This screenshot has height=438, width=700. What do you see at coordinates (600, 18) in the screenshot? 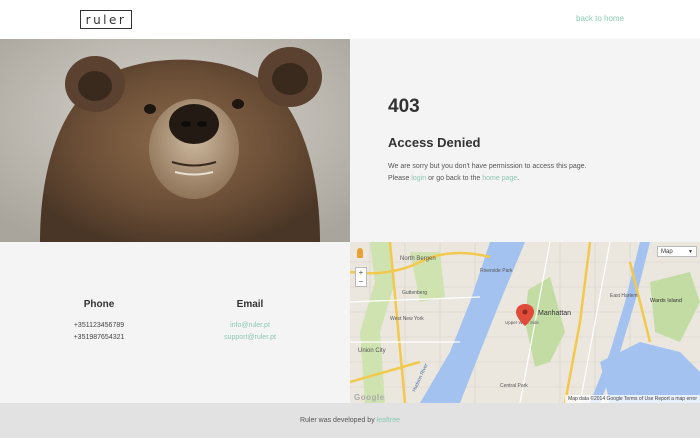
I see `back-to-home-link: back to home` at bounding box center [600, 18].